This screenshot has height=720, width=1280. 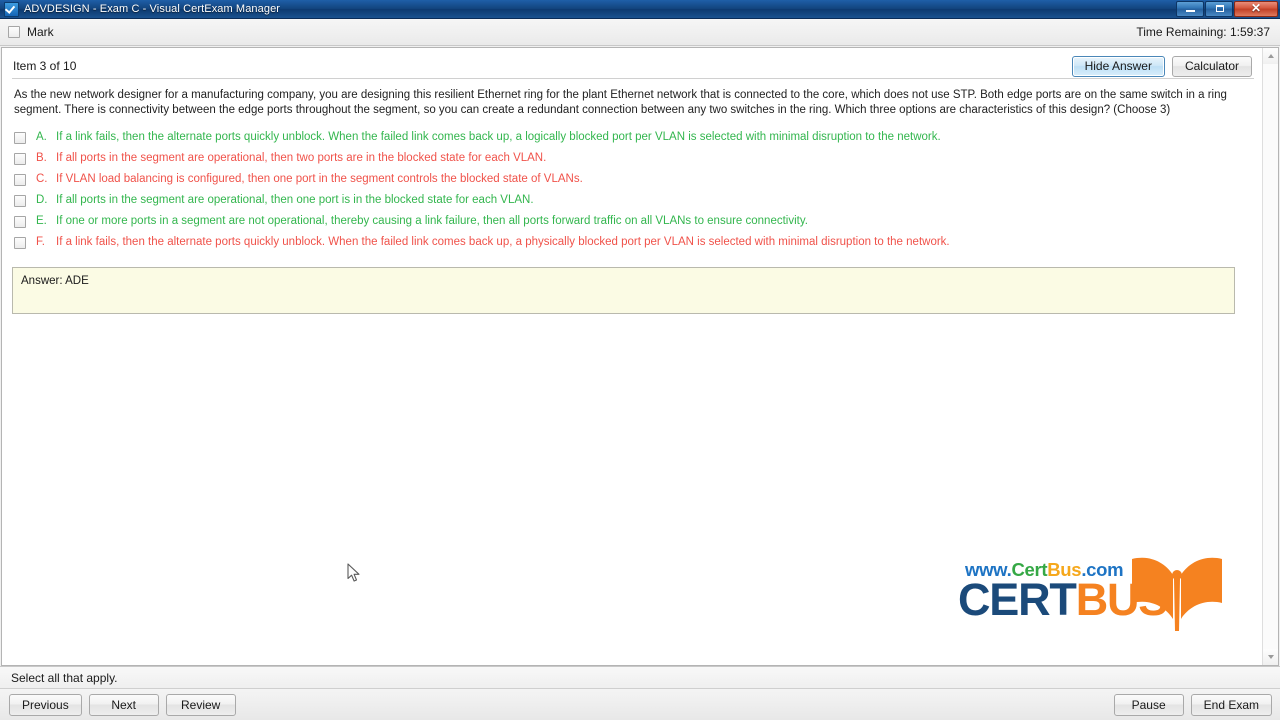 I want to click on close-button: ✕, so click(x=1256, y=9).